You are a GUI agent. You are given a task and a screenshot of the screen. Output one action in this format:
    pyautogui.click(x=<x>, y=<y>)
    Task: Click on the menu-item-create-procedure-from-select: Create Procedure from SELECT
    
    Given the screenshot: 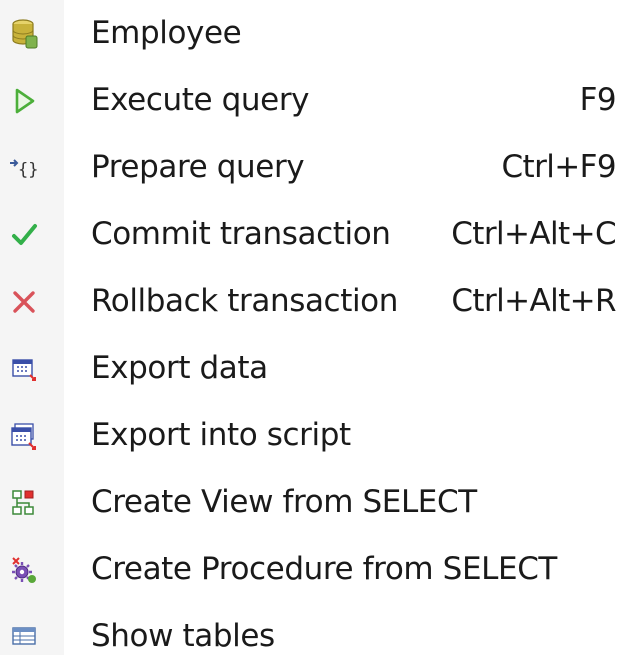 What is the action you would take?
    pyautogui.click(x=310, y=569)
    